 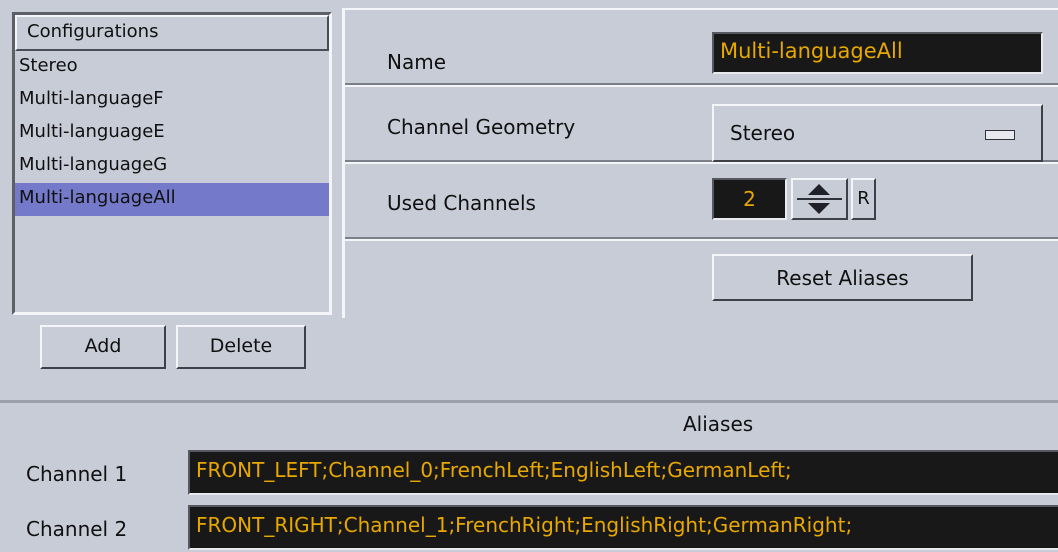 What do you see at coordinates (819, 208) in the screenshot?
I see `arrow-down-icon` at bounding box center [819, 208].